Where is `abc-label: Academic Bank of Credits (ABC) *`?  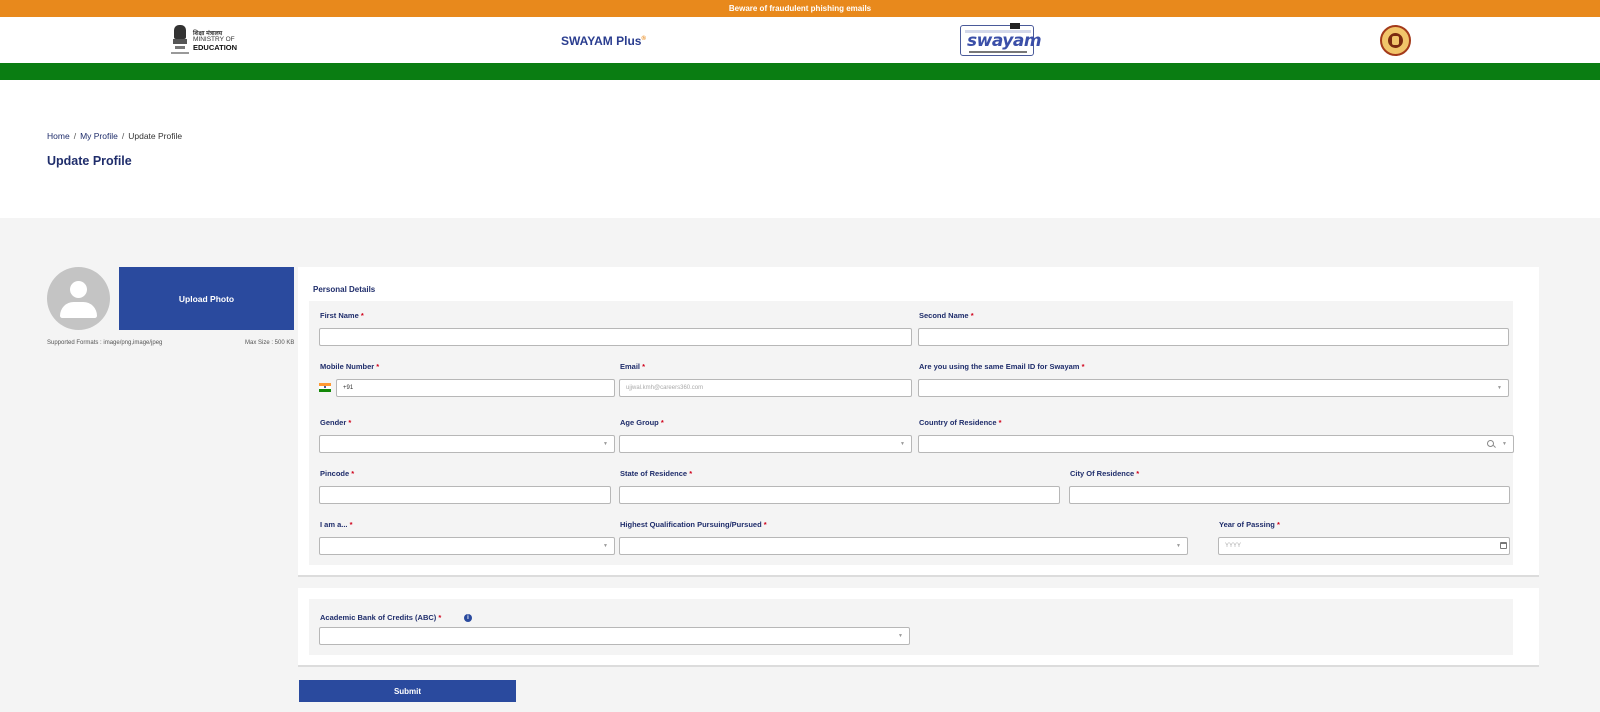 abc-label: Academic Bank of Credits (ABC) * is located at coordinates (381, 617).